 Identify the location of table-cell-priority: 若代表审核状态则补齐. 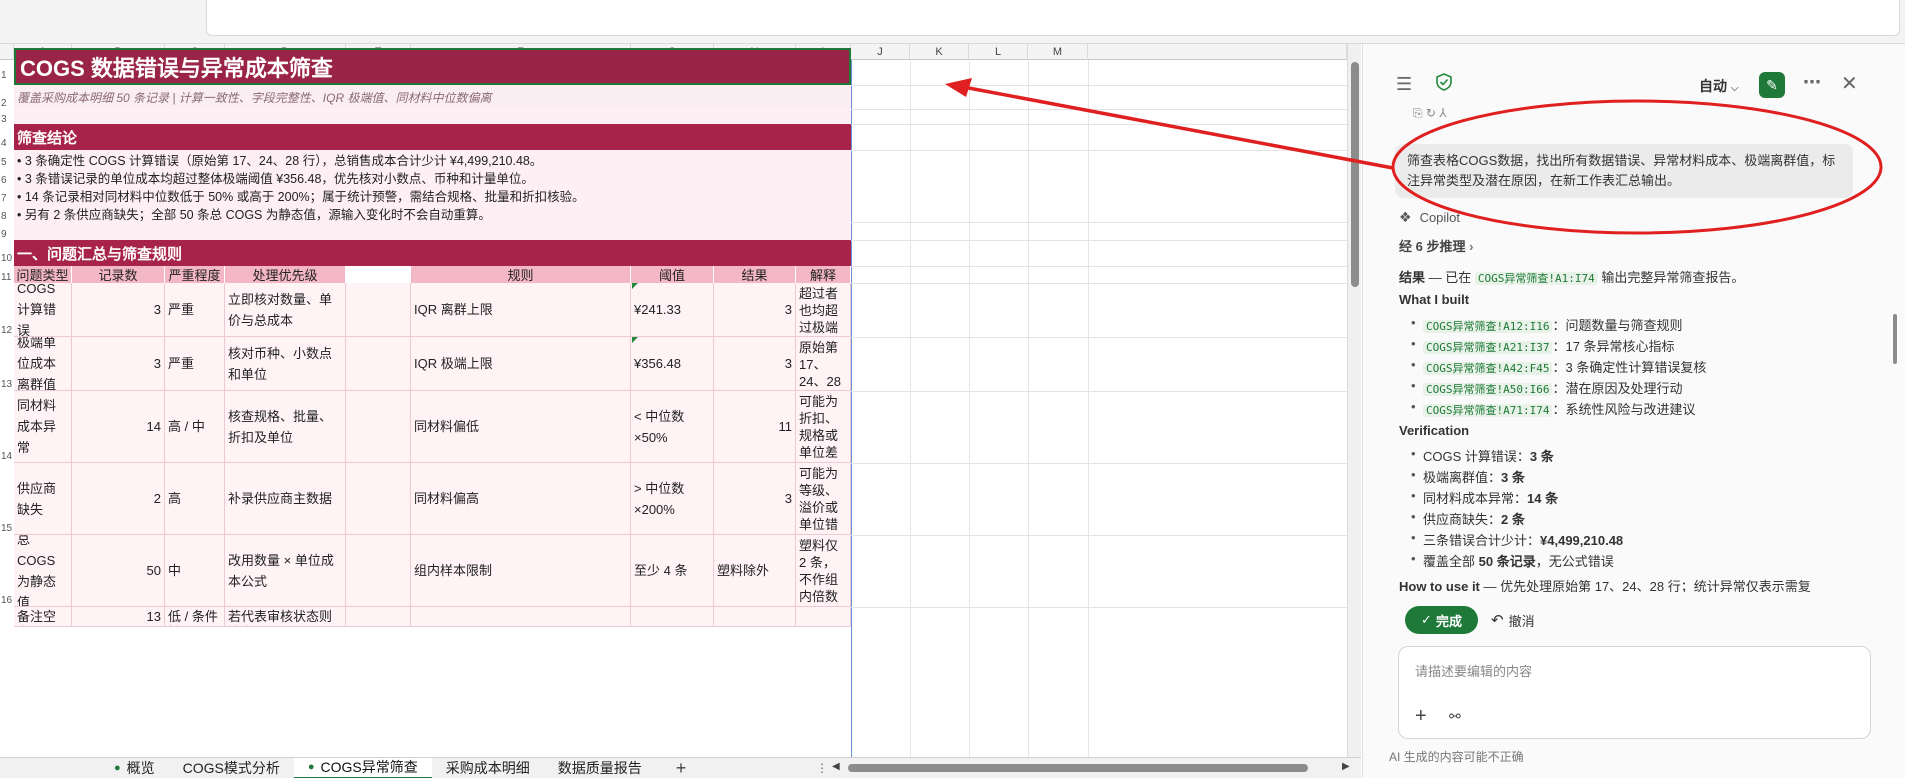
(285, 617).